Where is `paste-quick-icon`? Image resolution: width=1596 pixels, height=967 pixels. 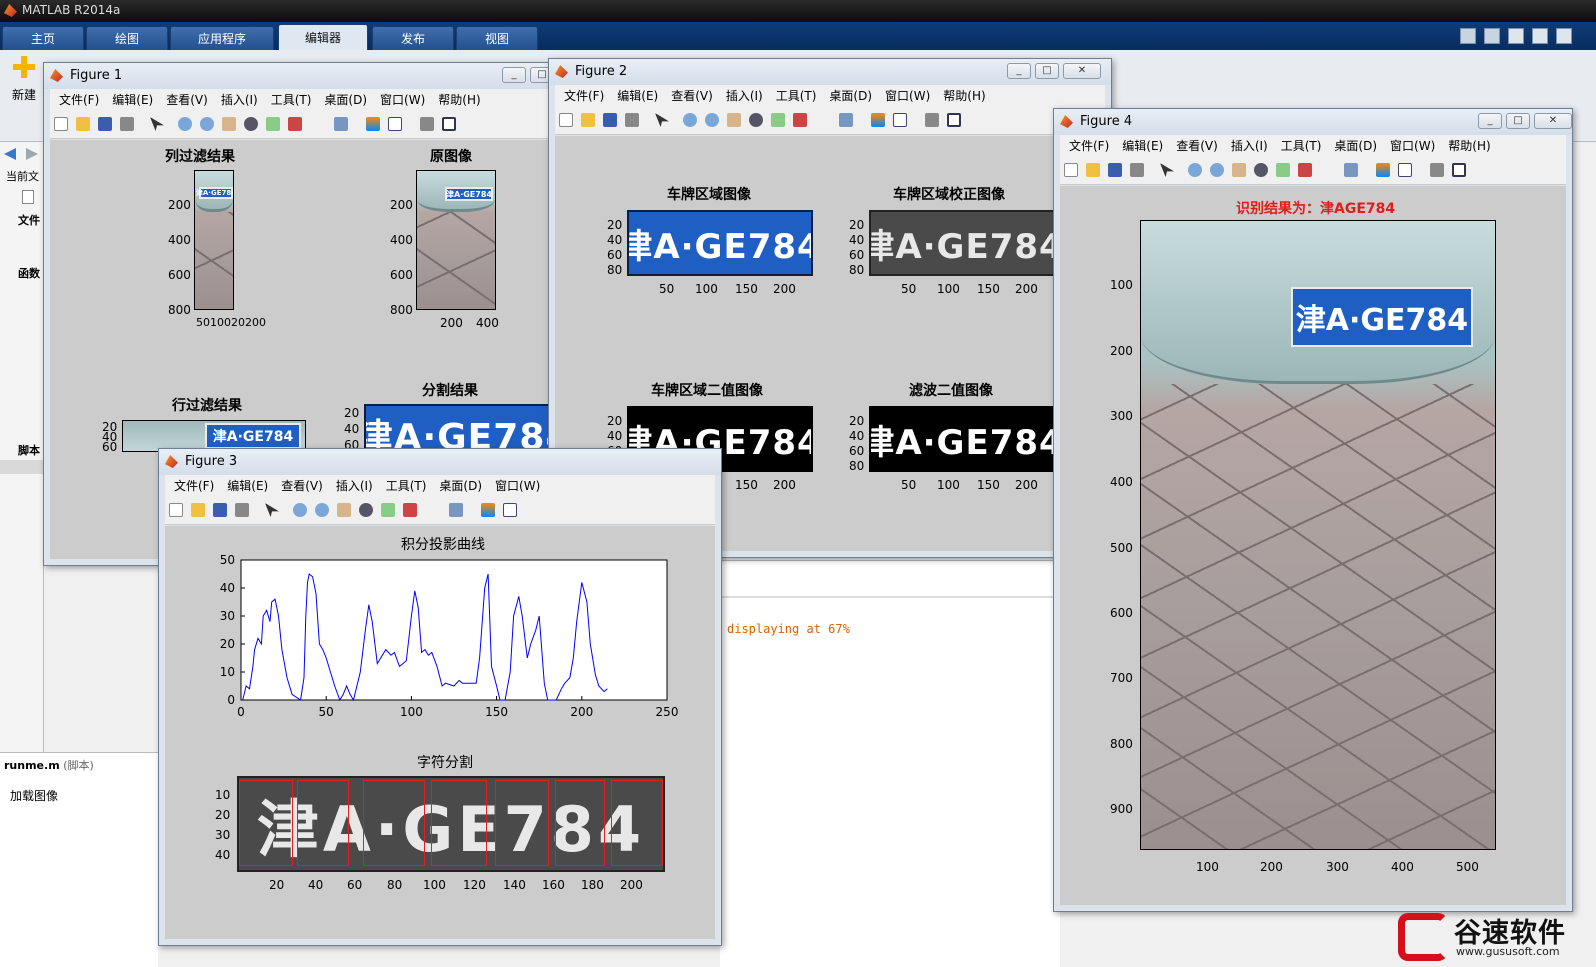
paste-quick-icon is located at coordinates (1564, 36).